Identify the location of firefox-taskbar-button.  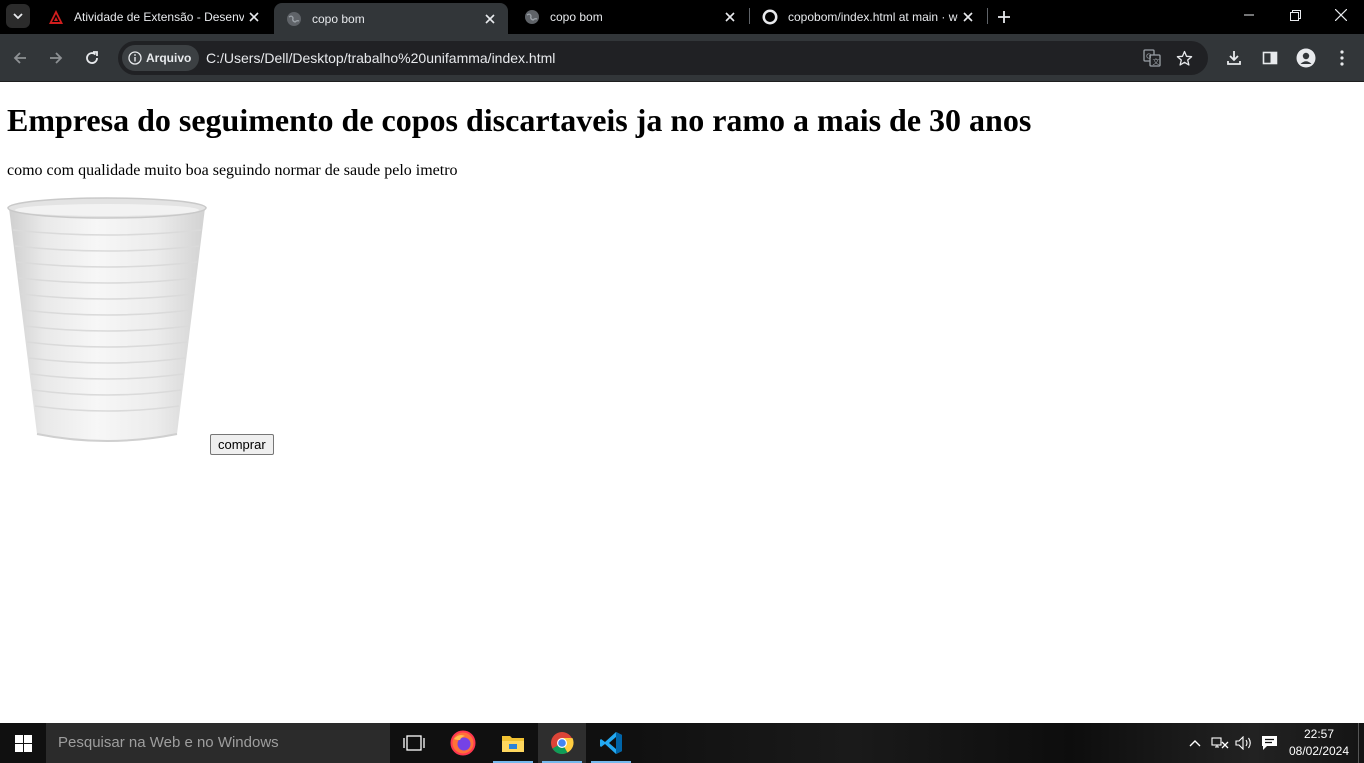
(463, 743).